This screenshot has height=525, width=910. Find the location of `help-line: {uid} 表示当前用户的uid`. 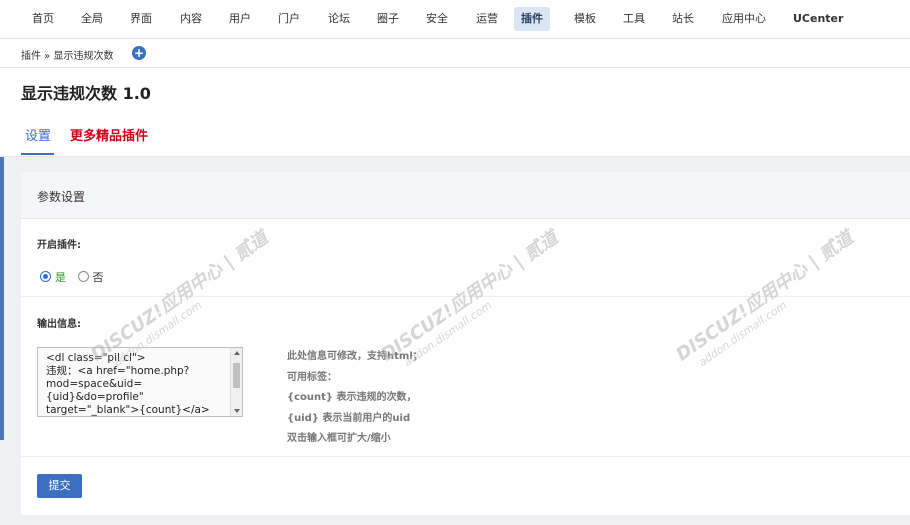

help-line: {uid} 表示当前用户的uid is located at coordinates (349, 418).